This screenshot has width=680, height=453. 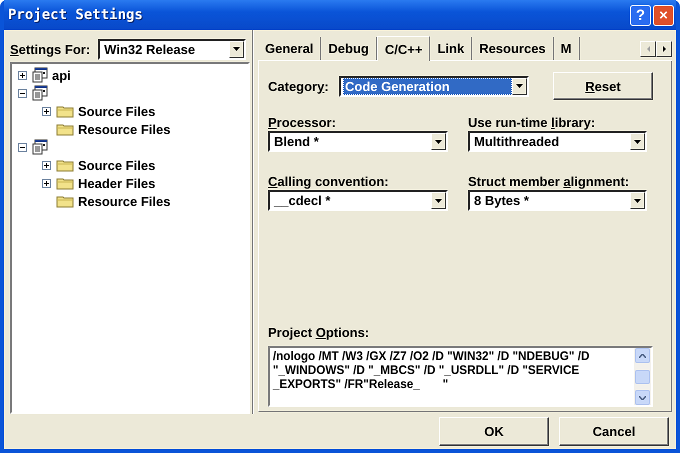 What do you see at coordinates (557, 200) in the screenshot?
I see `dropdown-field: 8 Bytes *` at bounding box center [557, 200].